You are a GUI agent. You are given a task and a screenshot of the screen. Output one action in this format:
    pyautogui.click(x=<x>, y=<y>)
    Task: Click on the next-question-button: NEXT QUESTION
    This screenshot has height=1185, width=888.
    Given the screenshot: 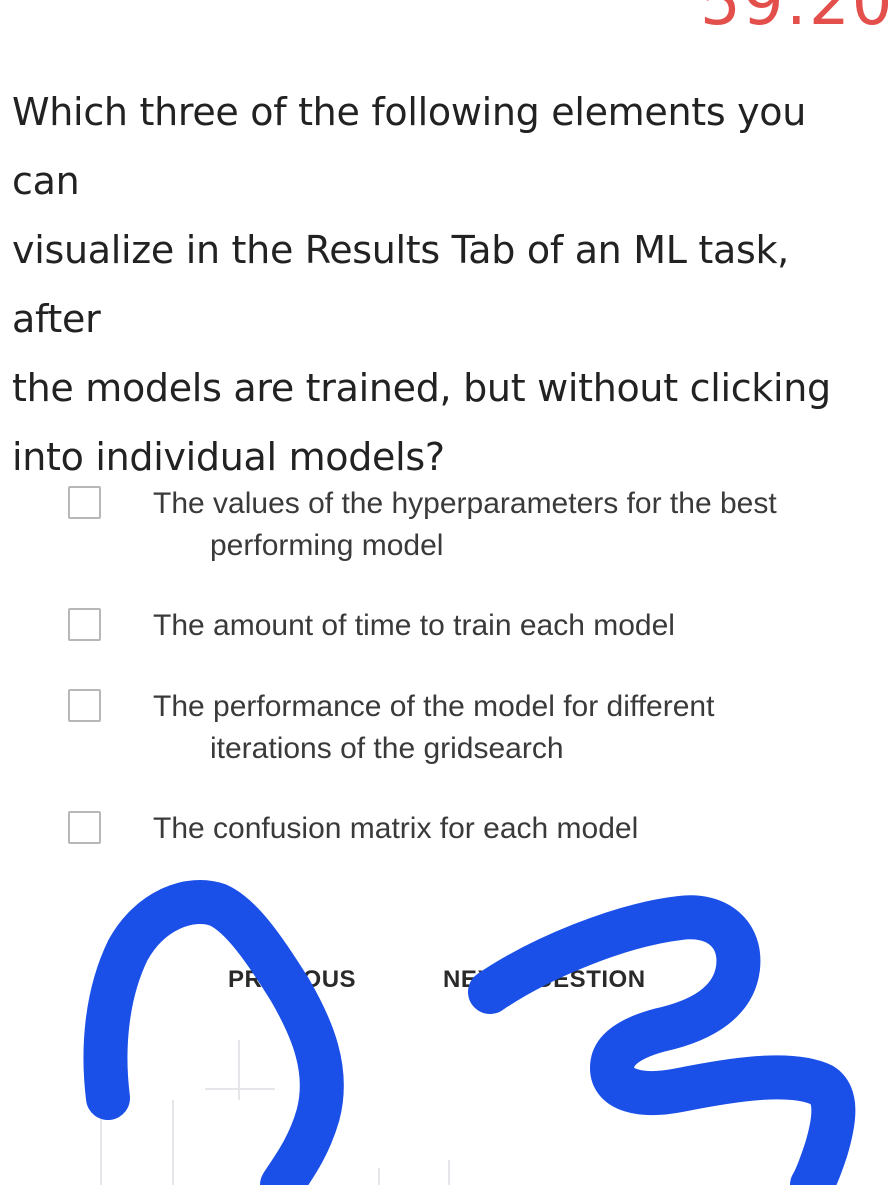 What is the action you would take?
    pyautogui.click(x=544, y=980)
    